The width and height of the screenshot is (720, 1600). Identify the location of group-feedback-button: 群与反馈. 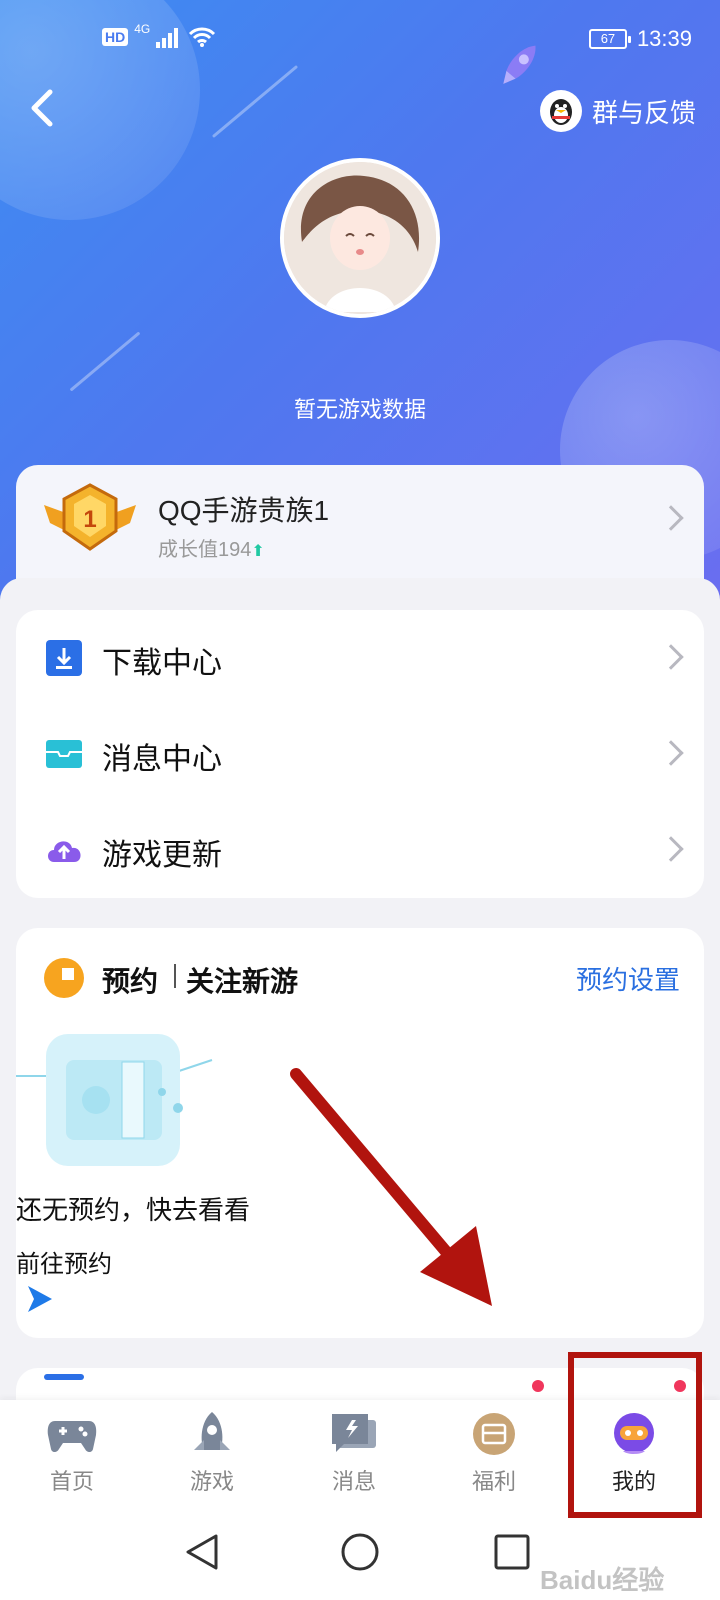
(617, 111).